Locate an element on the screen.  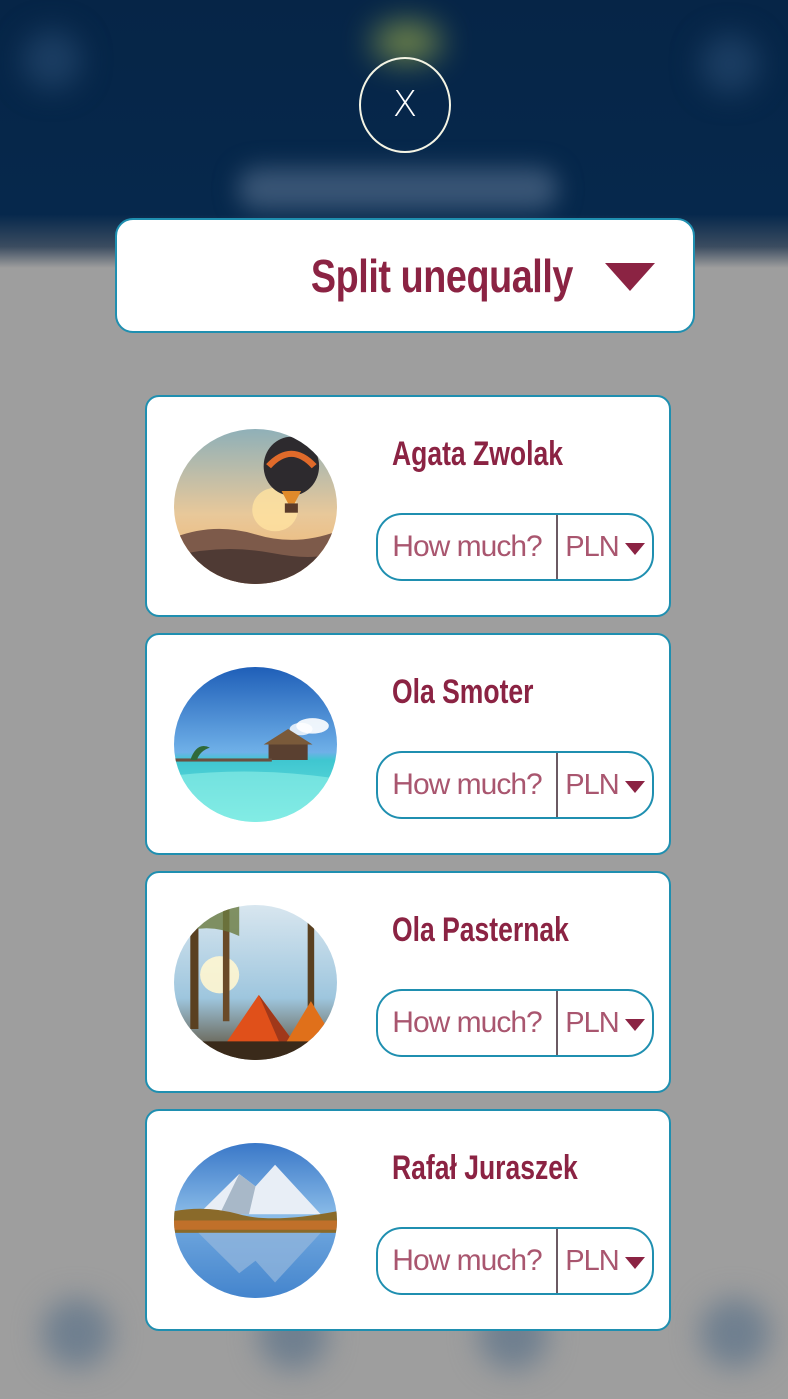
participant-card: Rafał Juraszek PLN is located at coordinates (408, 1220).